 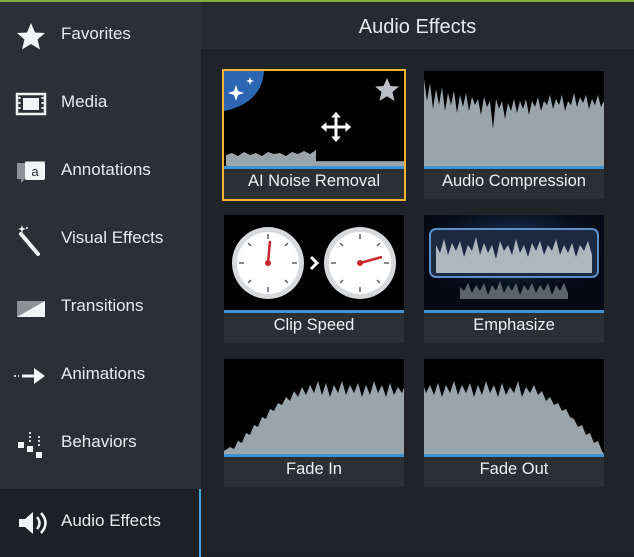 I want to click on panel-title: Audio Effects, so click(x=417, y=27).